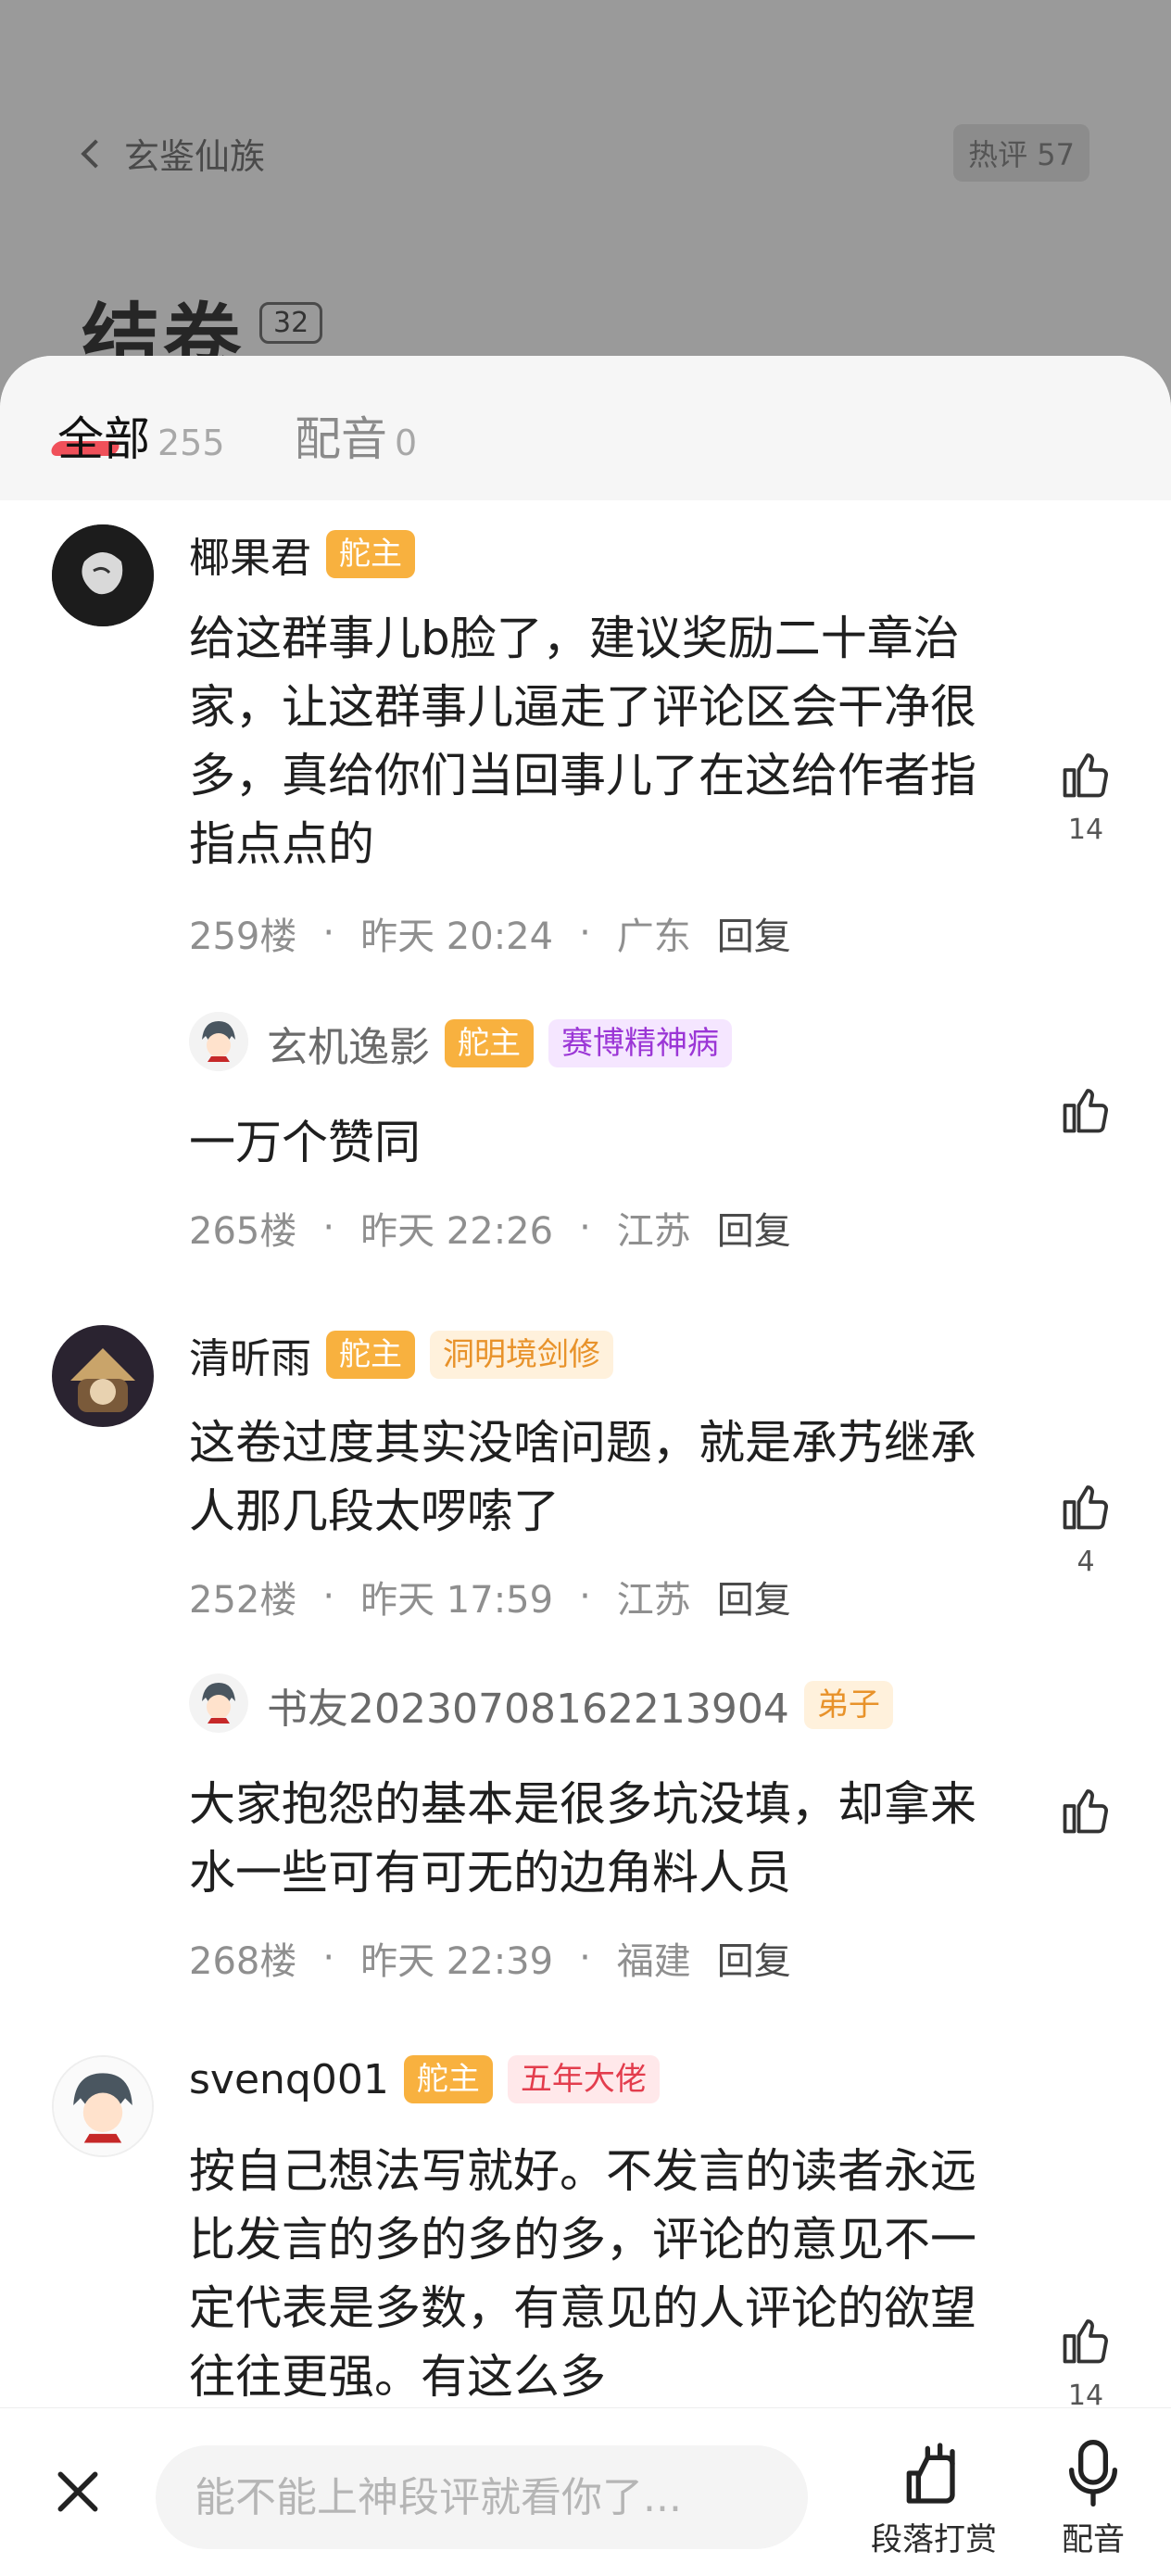  Describe the element at coordinates (243, 1961) in the screenshot. I see `floor-number: 268楼` at that location.